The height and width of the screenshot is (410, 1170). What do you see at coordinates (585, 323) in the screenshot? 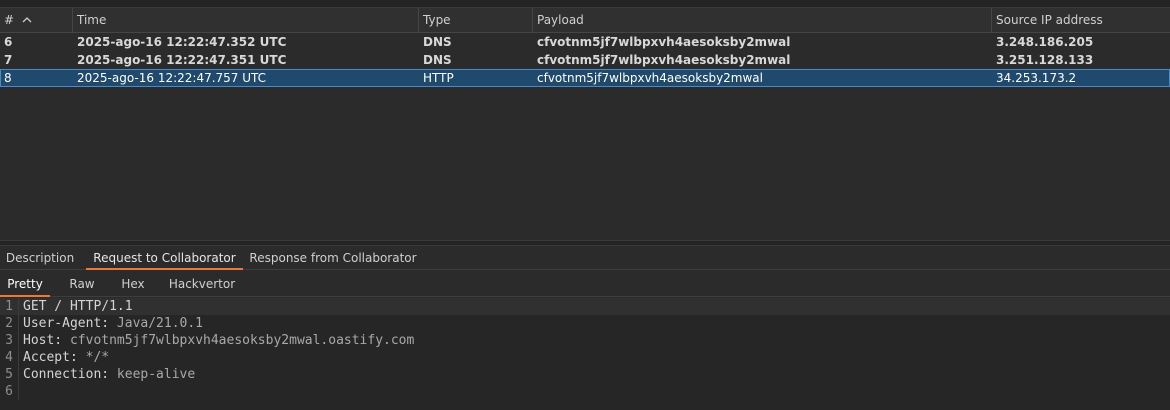
I see `editor-line: 2 User-Agent: Java/21.0.1` at bounding box center [585, 323].